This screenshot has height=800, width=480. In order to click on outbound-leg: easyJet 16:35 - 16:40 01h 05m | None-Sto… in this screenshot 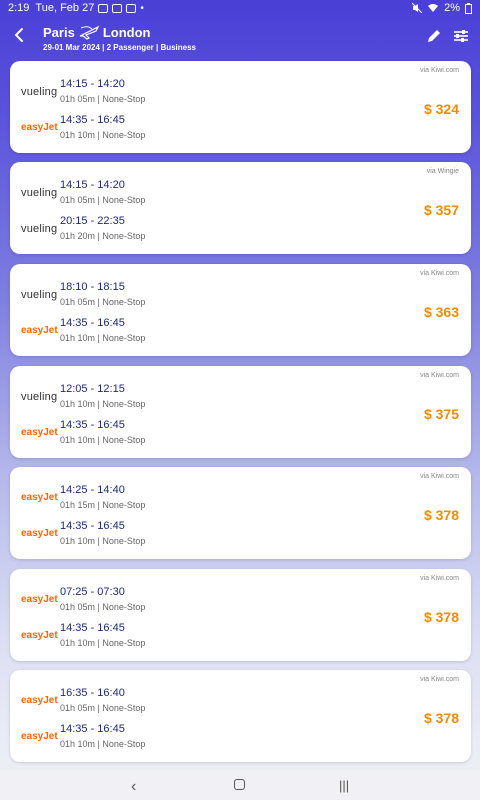, I will do `click(160, 701)`.